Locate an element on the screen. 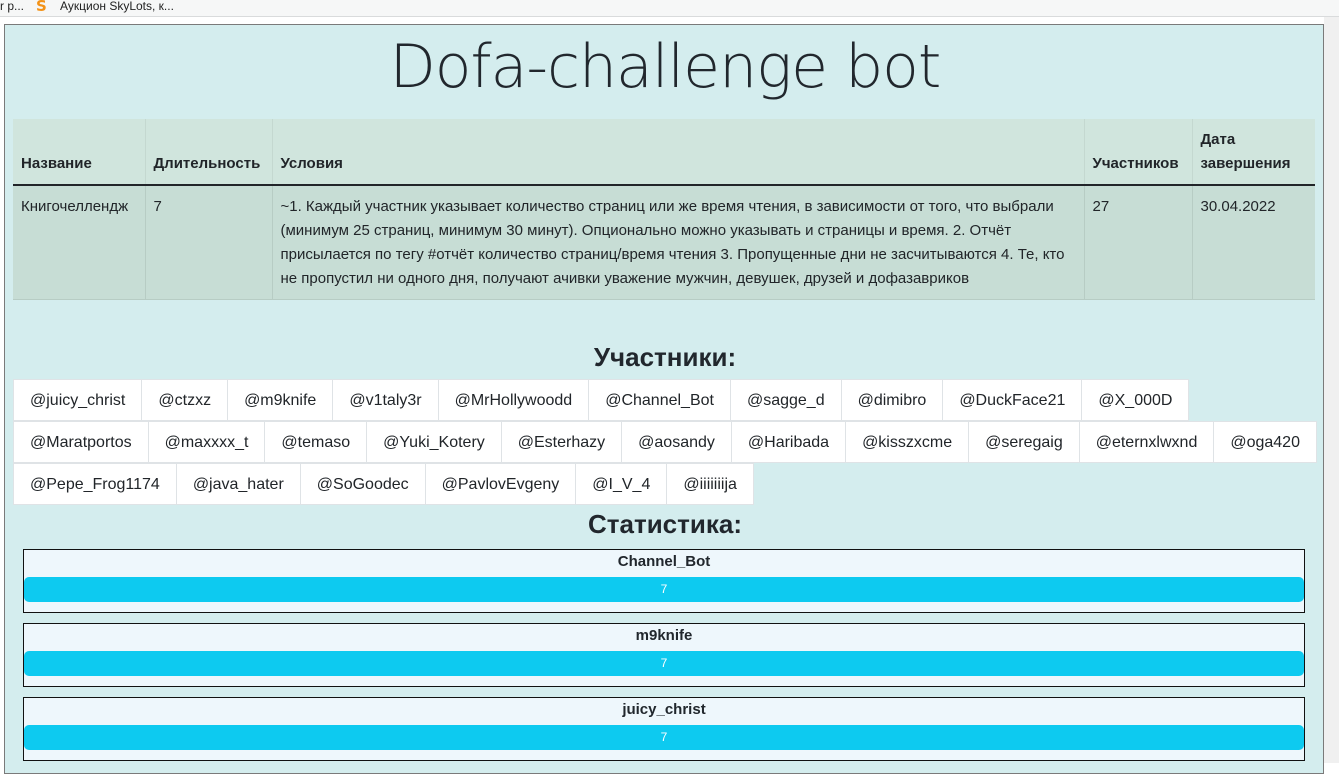  statistics-heading: Статистика: is located at coordinates (665, 524).